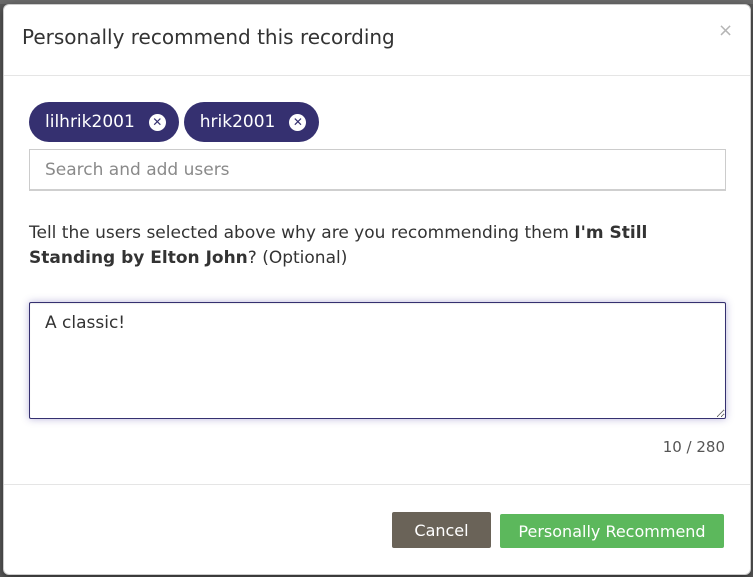  What do you see at coordinates (725, 31) in the screenshot?
I see `close-icon: ×` at bounding box center [725, 31].